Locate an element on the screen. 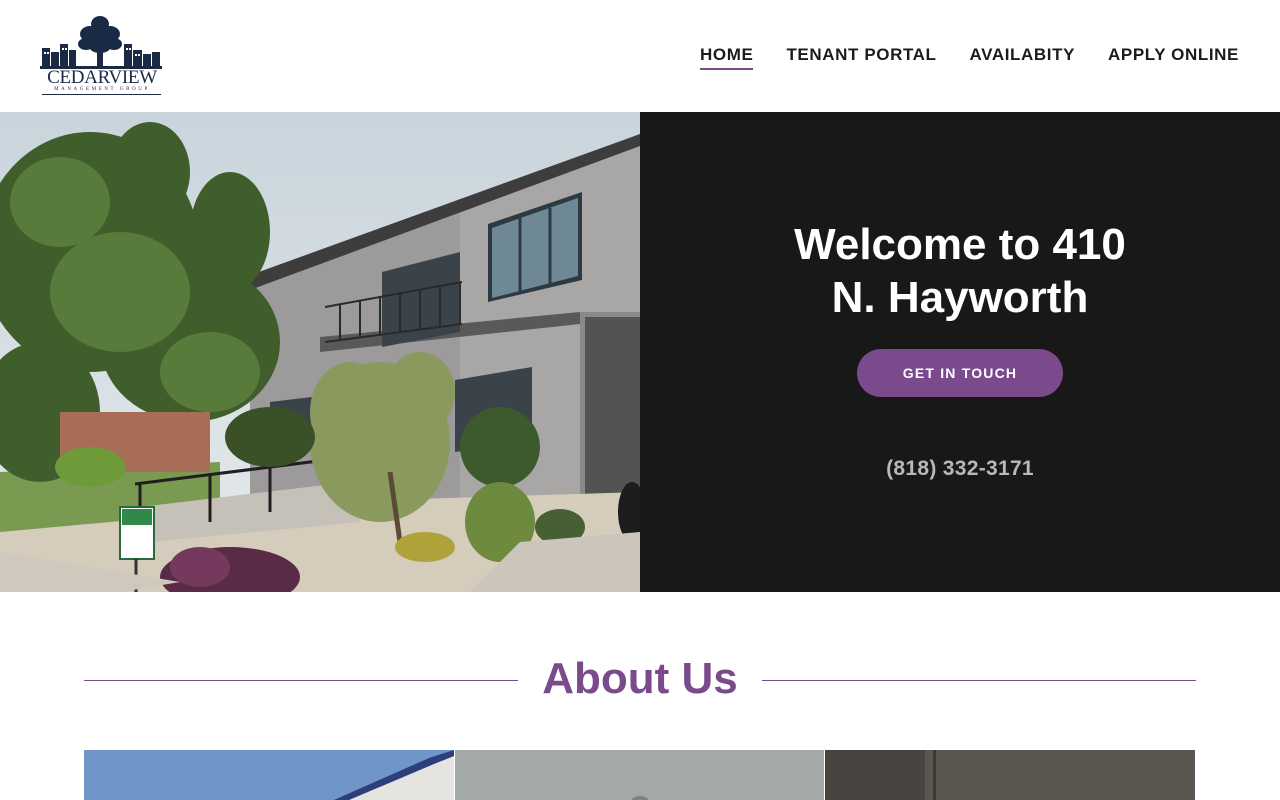 The width and height of the screenshot is (1280, 800). brand-tagline: MANAGEMENT GROUP is located at coordinates (102, 89).